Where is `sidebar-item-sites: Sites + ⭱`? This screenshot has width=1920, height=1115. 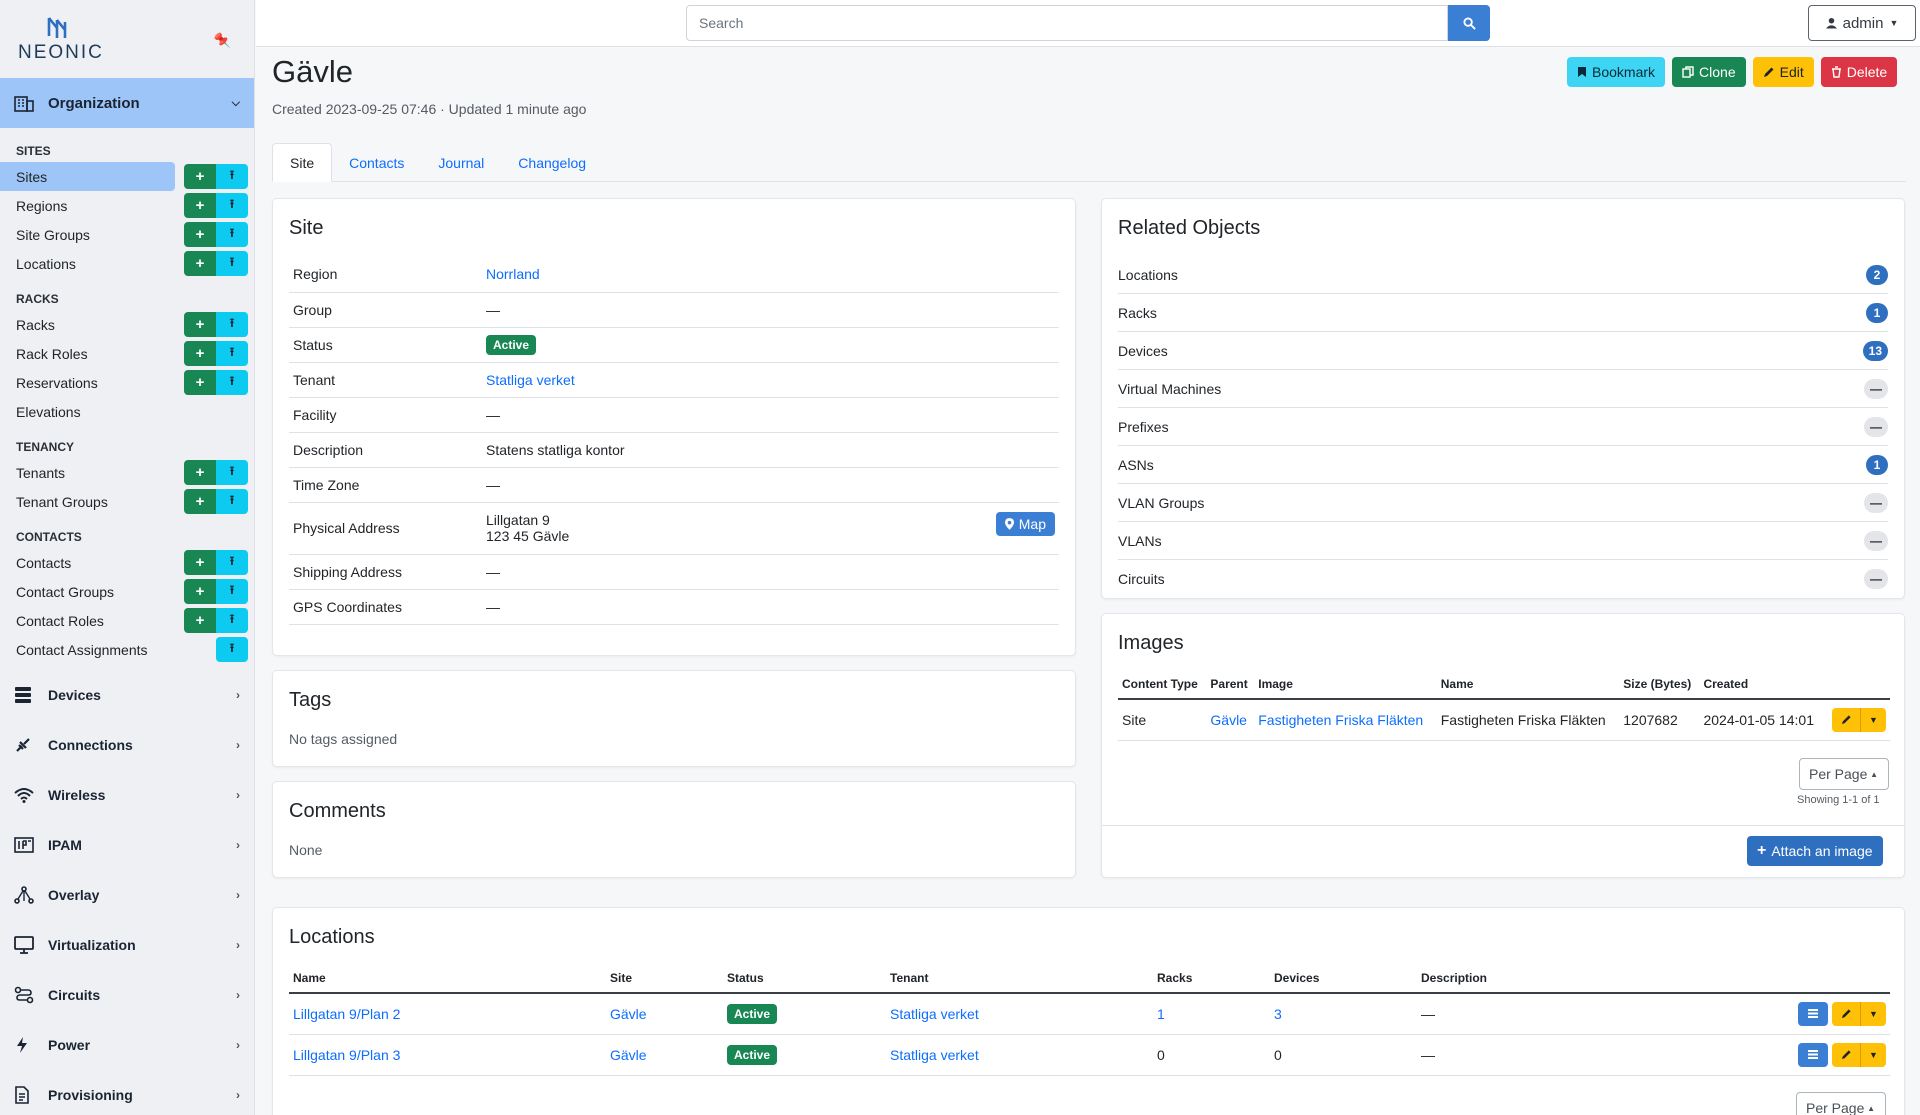 sidebar-item-sites: Sites + ⭱ is located at coordinates (124, 176).